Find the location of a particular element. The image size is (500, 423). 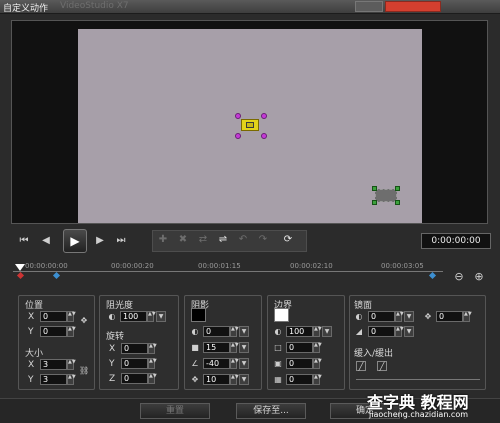

size-y-label: Y is located at coordinates (31, 380).